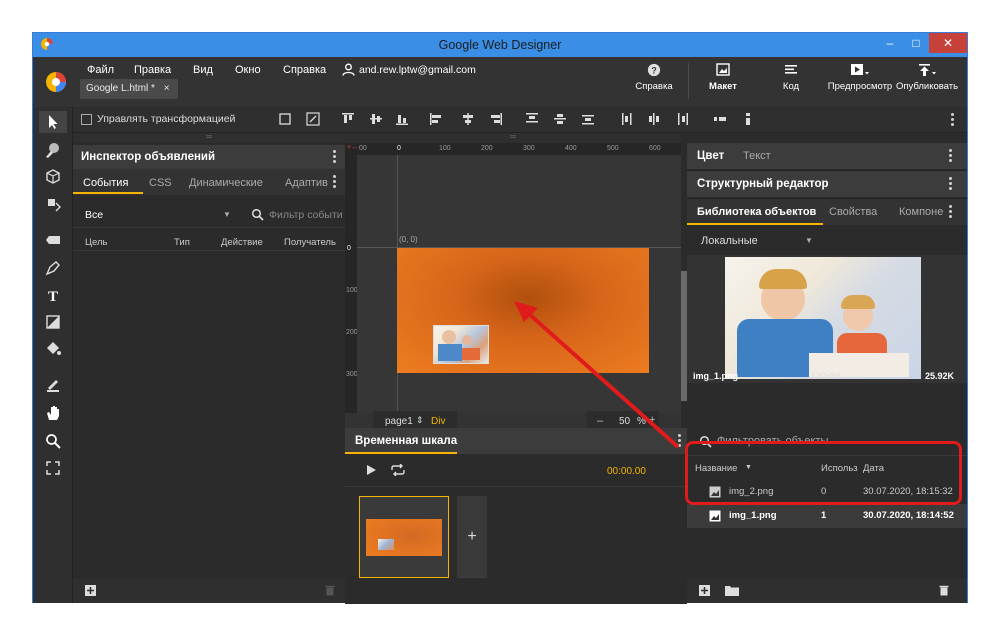 The width and height of the screenshot is (1000, 635). Describe the element at coordinates (757, 156) in the screenshot. I see `tab-text: Текст` at that location.